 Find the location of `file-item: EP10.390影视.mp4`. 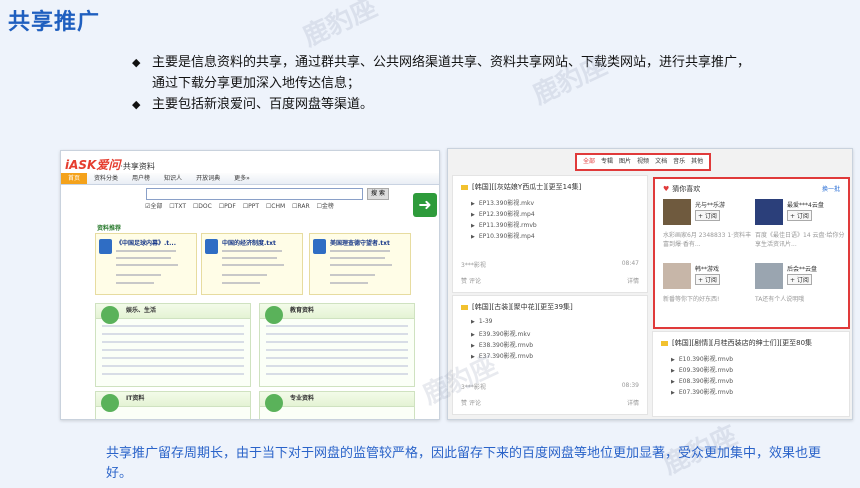

file-item: EP10.390影视.mp4 is located at coordinates (503, 235).